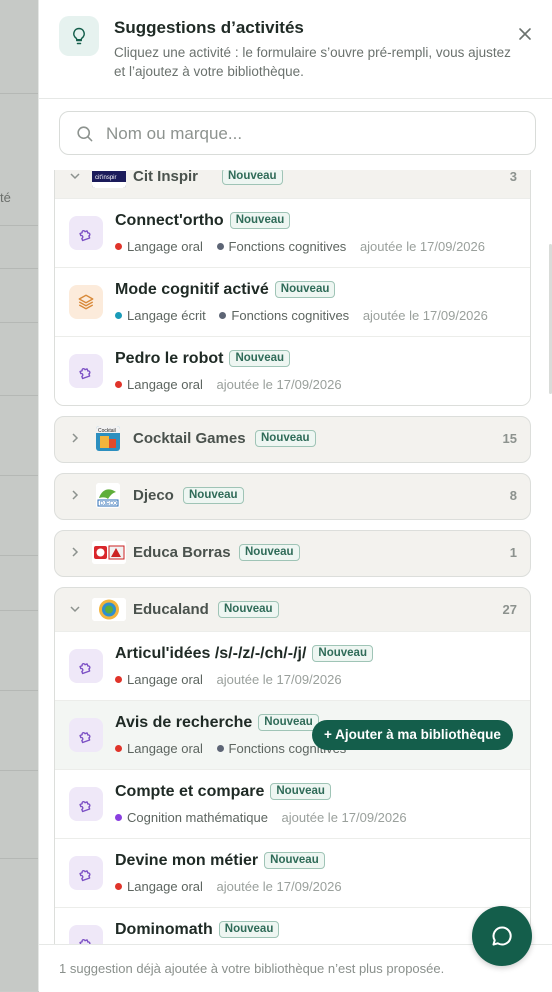 This screenshot has height=992, width=552. Describe the element at coordinates (108, 495) in the screenshot. I see `djeco-logo: DJECO` at that location.